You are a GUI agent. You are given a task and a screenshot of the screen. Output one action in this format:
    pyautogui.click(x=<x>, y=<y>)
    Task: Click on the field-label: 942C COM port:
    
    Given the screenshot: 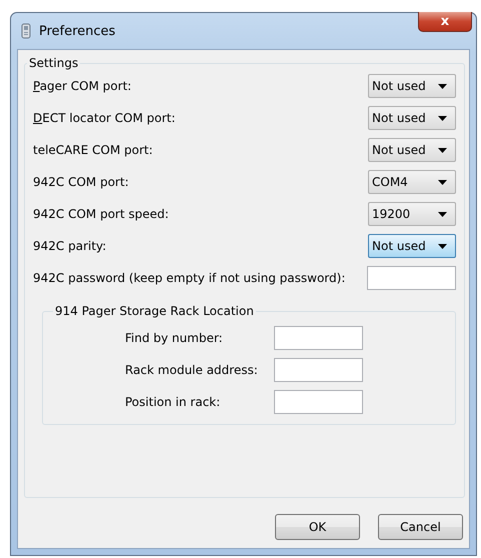 What is the action you would take?
    pyautogui.click(x=81, y=182)
    